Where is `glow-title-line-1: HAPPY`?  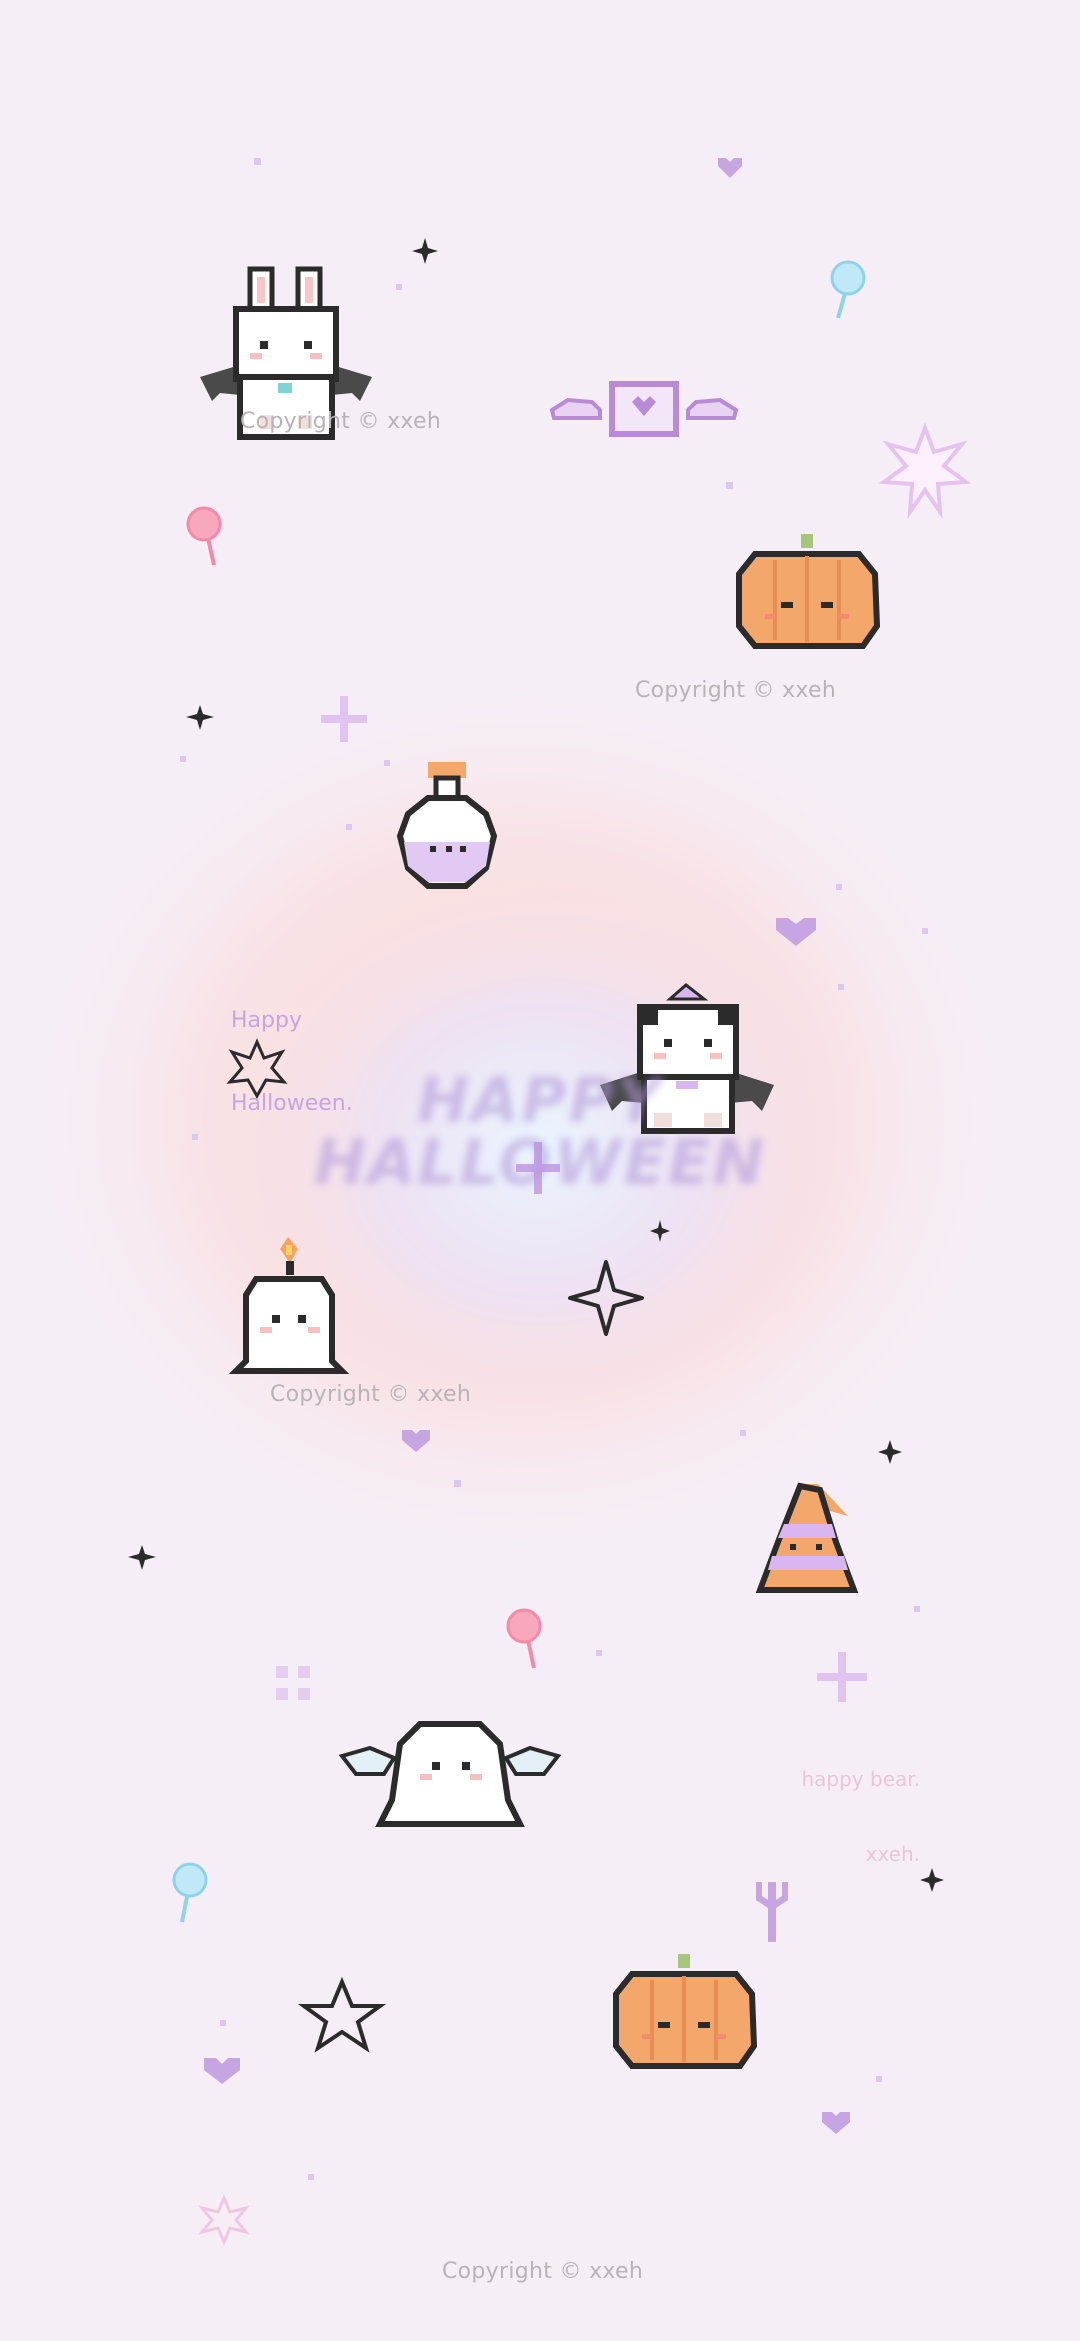 glow-title-line-1: HAPPY is located at coordinates (540, 1100).